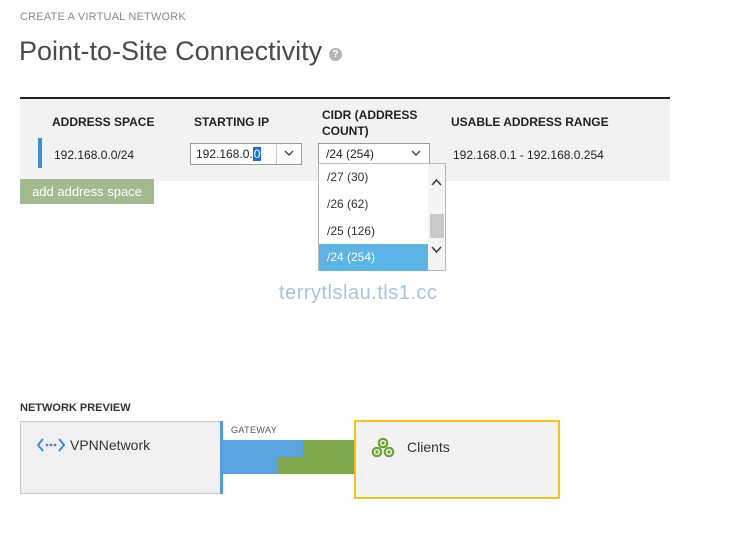 The width and height of the screenshot is (740, 540). I want to click on add-address-space-button: add address space, so click(87, 191).